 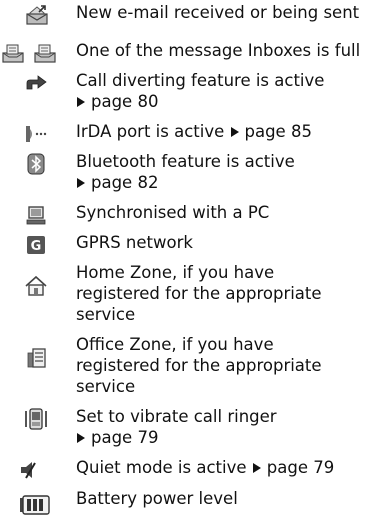 I want to click on irda-icon, so click(x=36, y=134).